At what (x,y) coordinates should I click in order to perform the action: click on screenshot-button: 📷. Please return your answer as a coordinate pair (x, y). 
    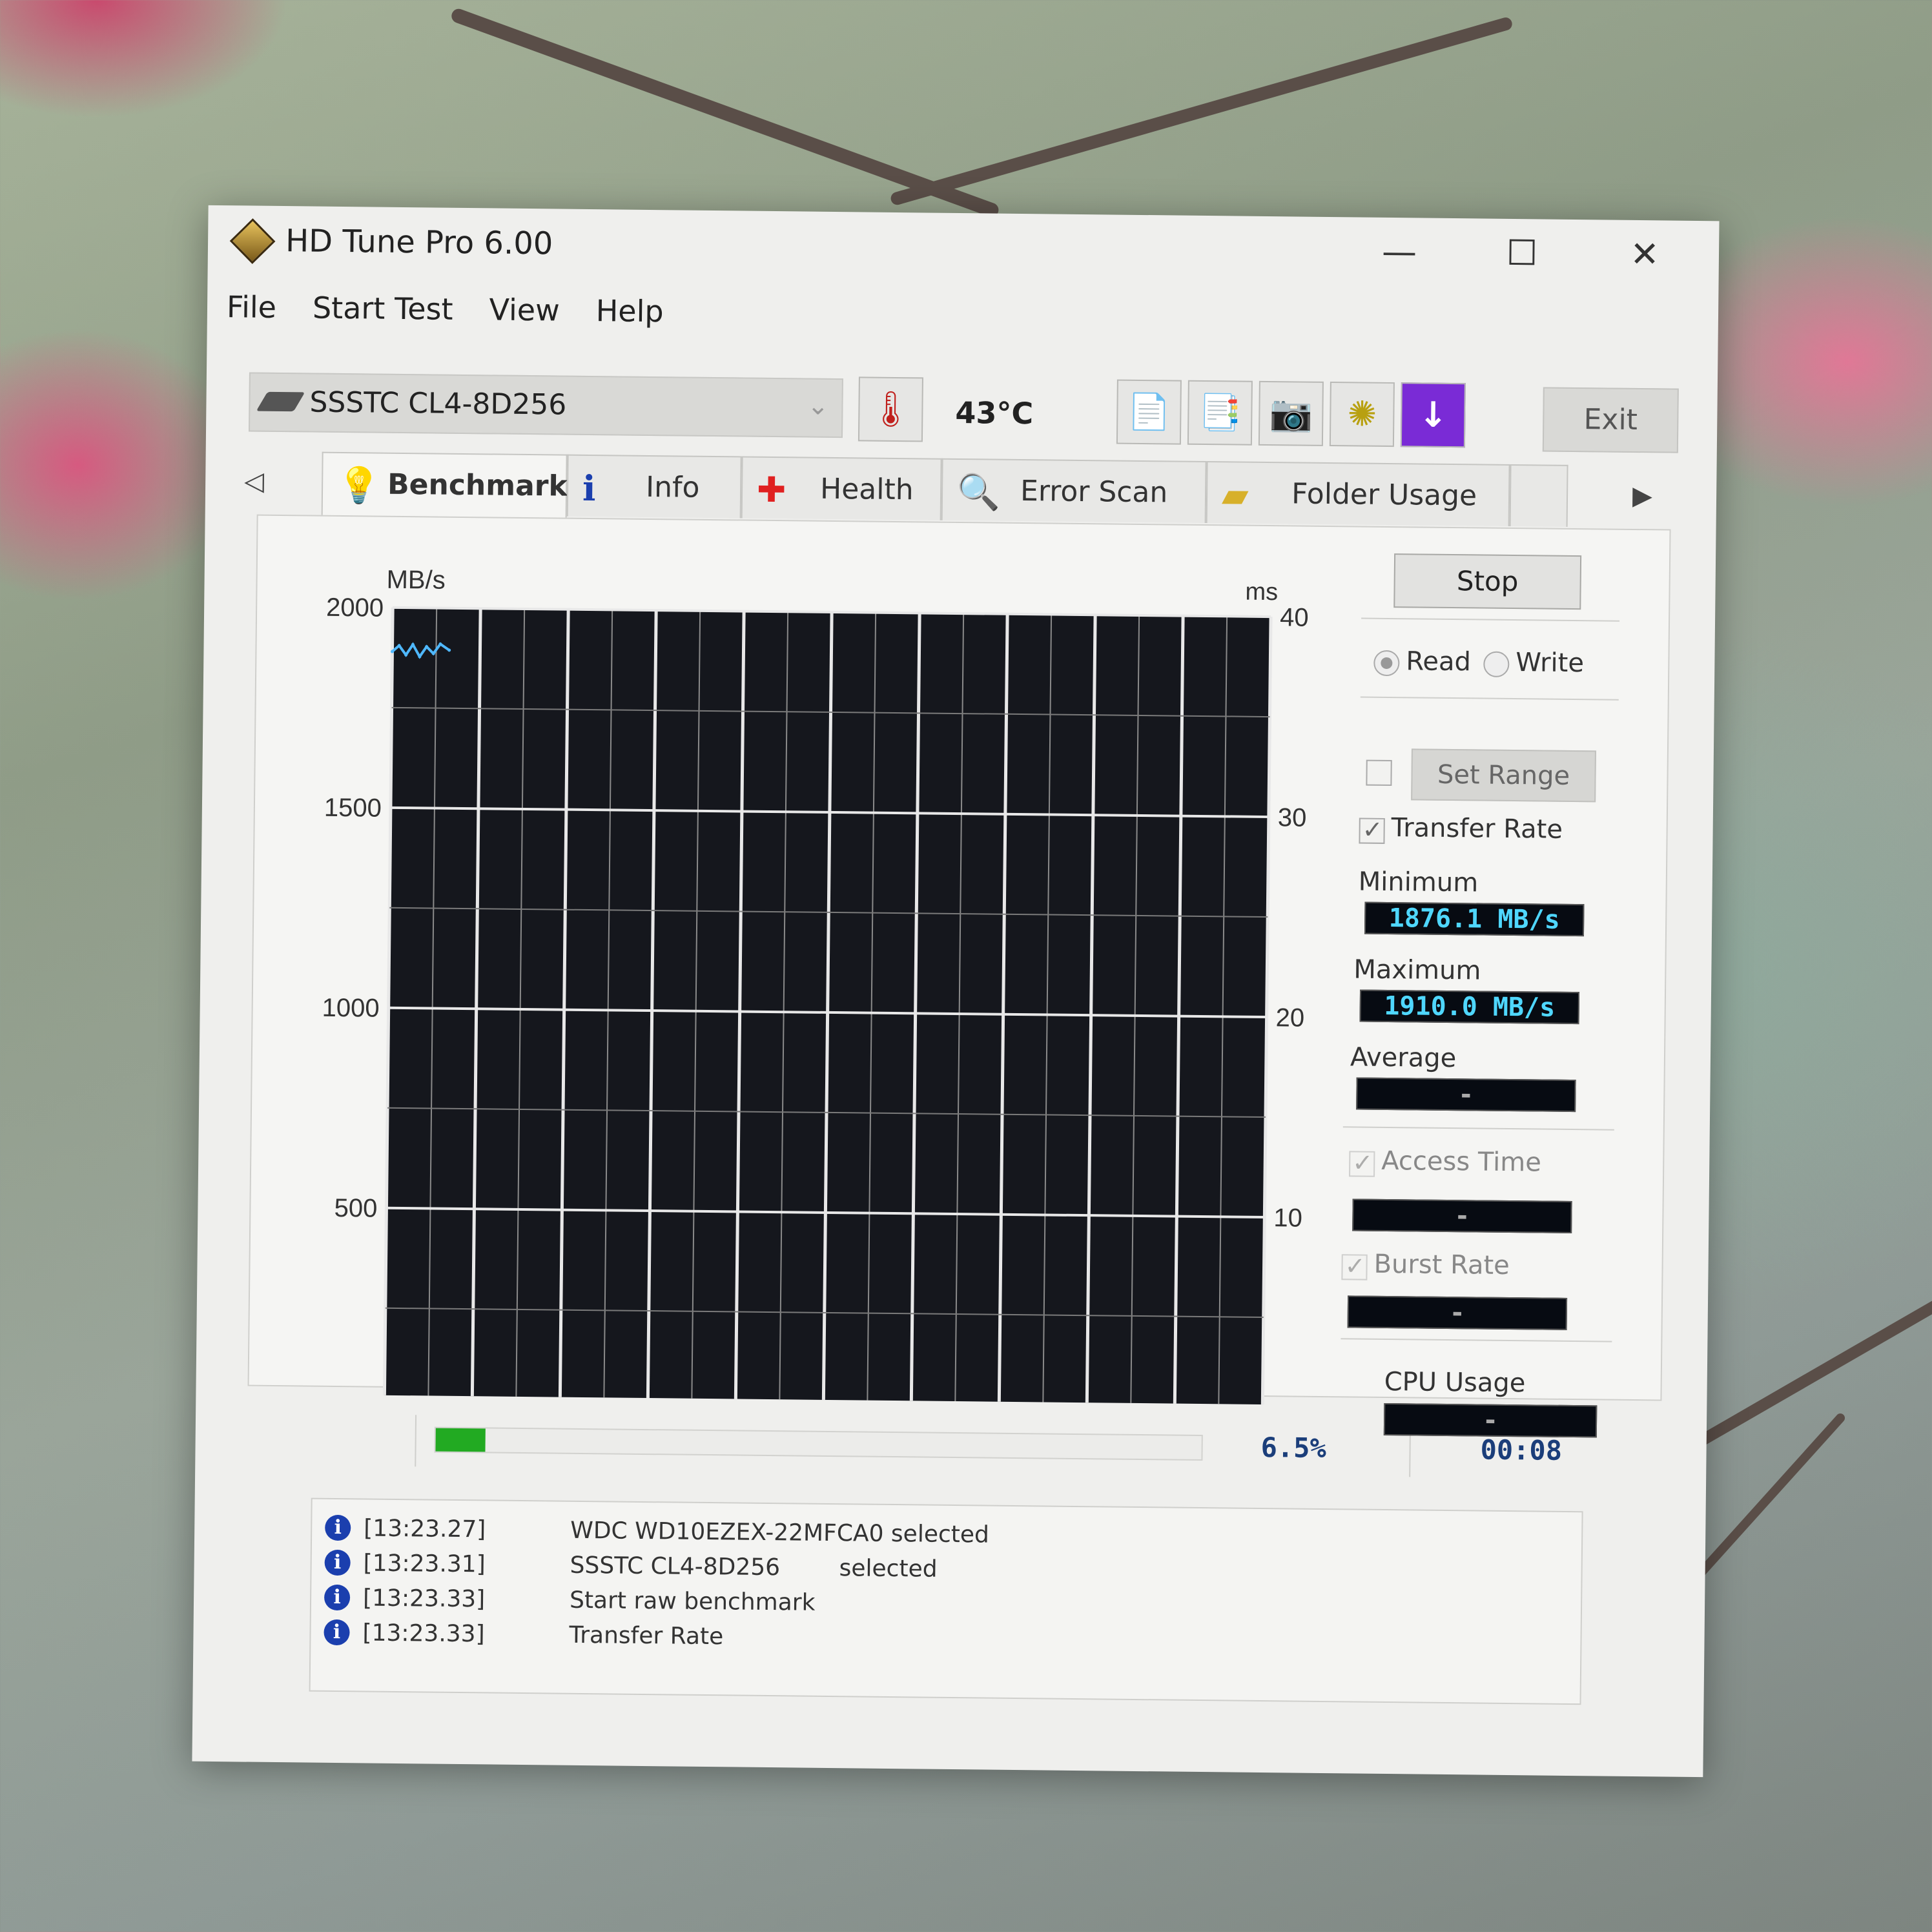
    Looking at the image, I should click on (1291, 413).